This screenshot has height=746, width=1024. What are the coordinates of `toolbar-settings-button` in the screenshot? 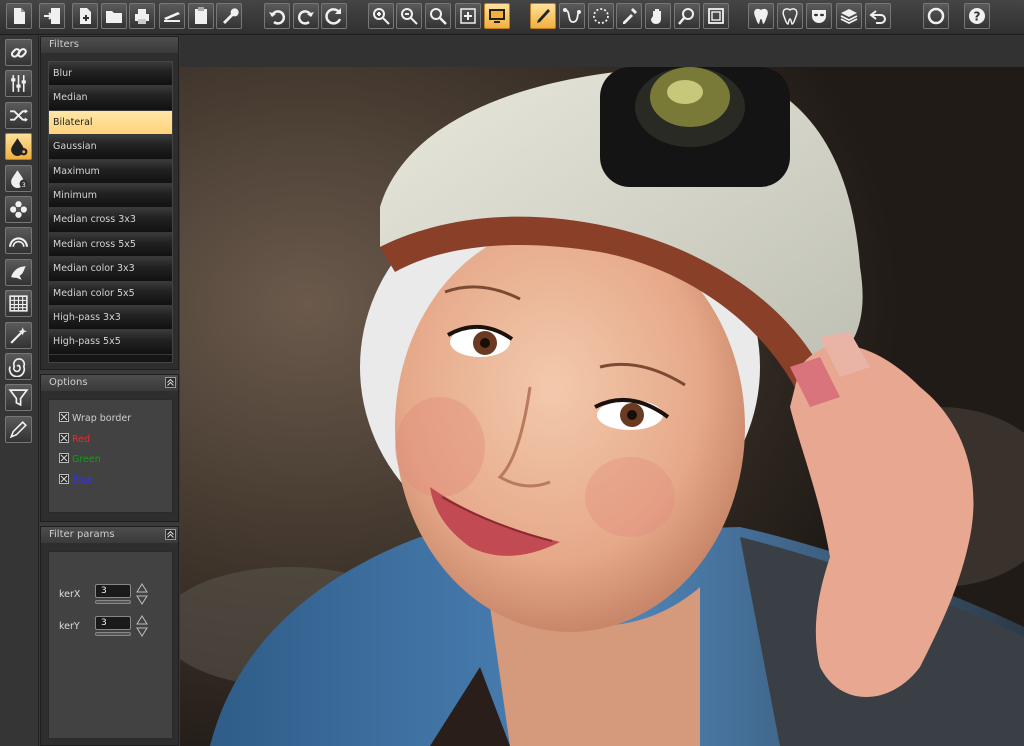 It's located at (229, 16).